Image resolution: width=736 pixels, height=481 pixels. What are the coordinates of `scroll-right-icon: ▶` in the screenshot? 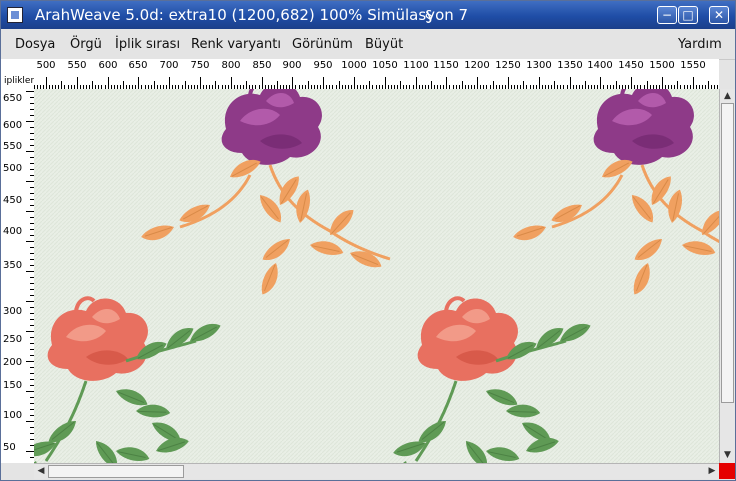 It's located at (712, 471).